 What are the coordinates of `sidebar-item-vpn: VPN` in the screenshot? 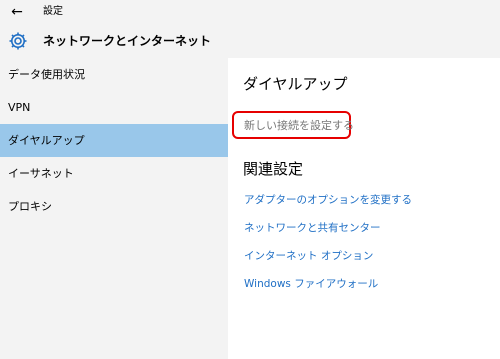 It's located at (114, 107).